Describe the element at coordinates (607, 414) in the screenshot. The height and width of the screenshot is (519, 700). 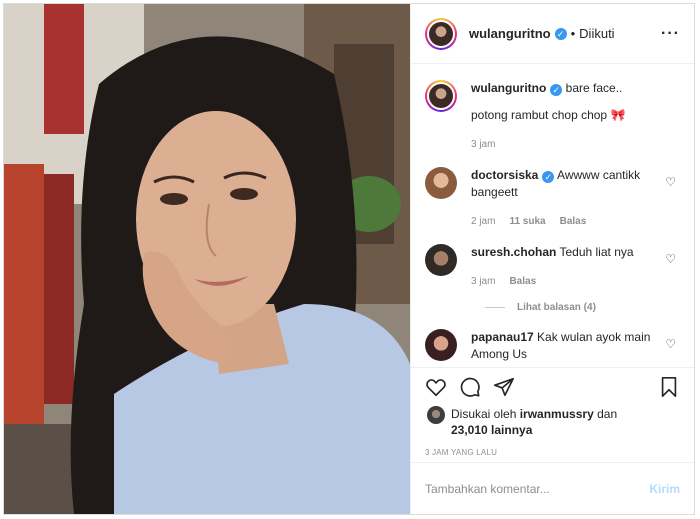
I see `likes-conjunction: dan` at that location.